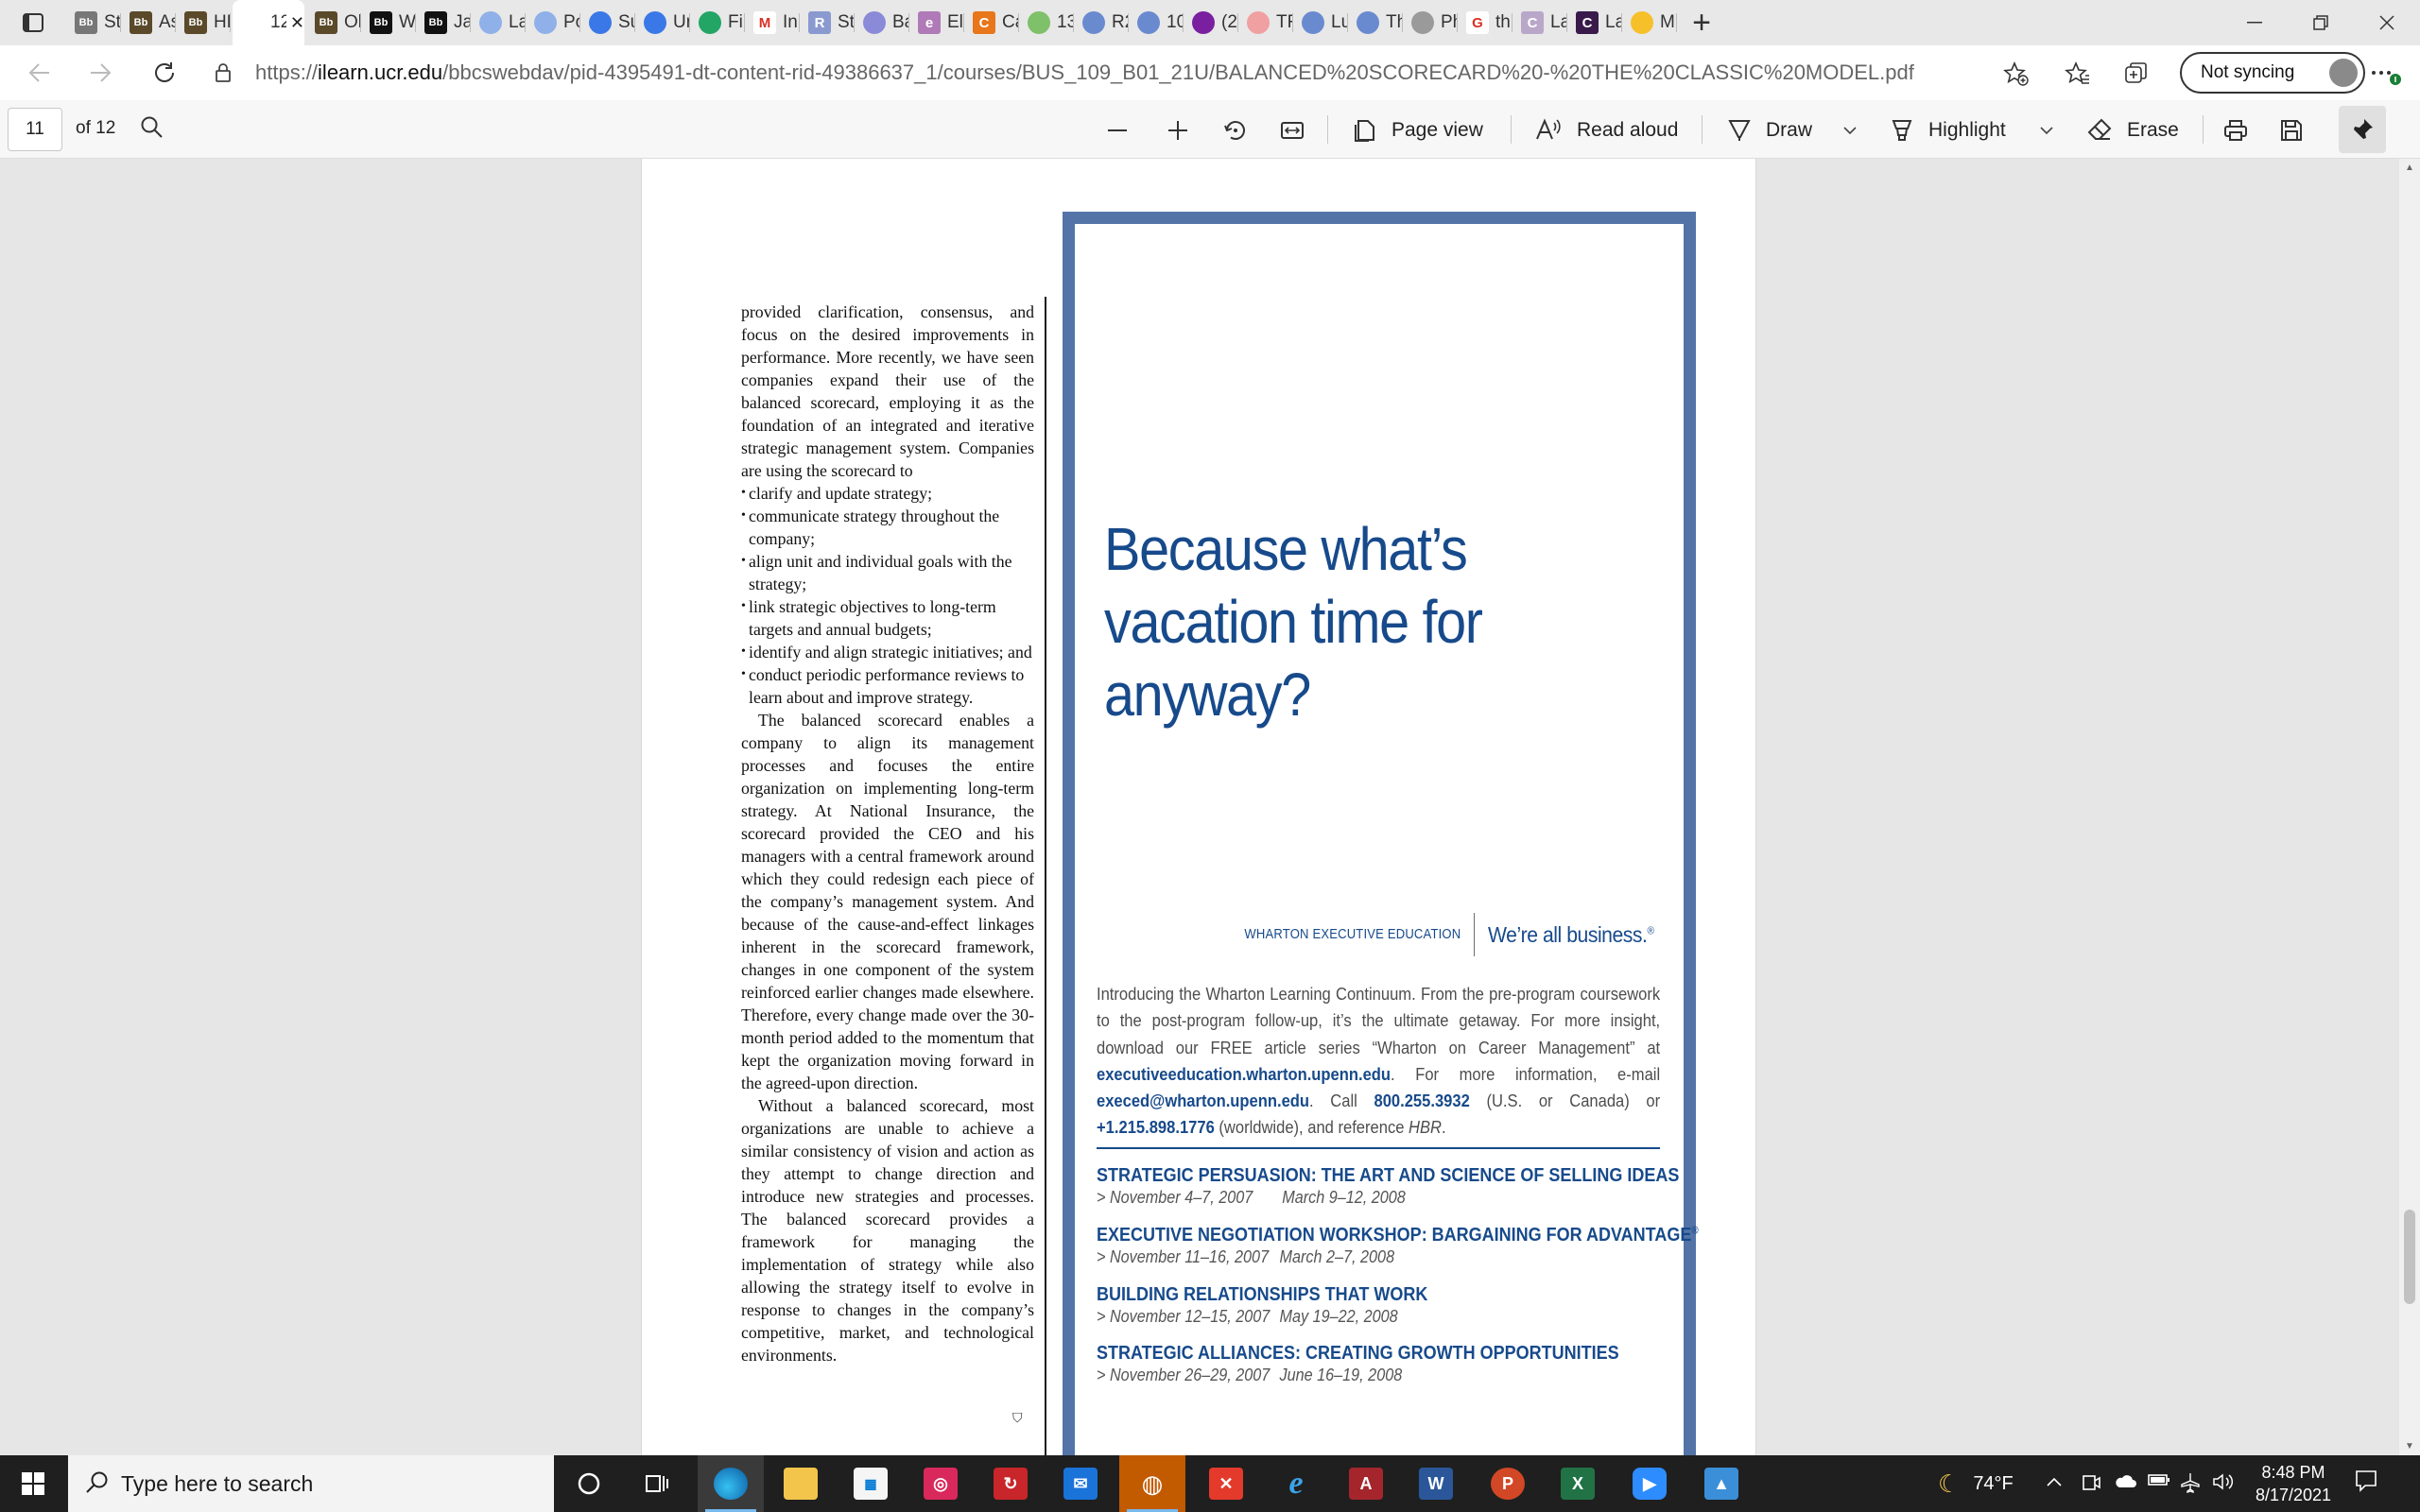  I want to click on back-button, so click(39, 72).